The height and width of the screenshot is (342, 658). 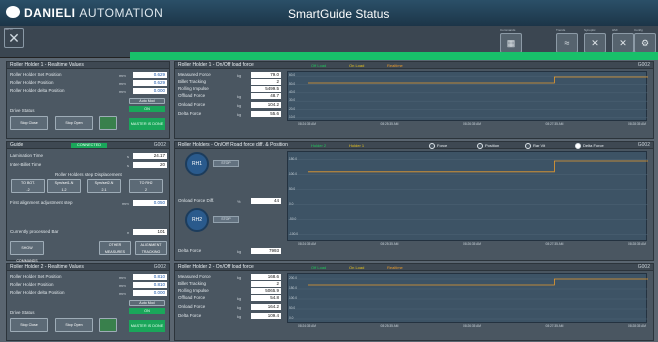 I want to click on c1-row-unit-5: kg, so click(x=239, y=114).